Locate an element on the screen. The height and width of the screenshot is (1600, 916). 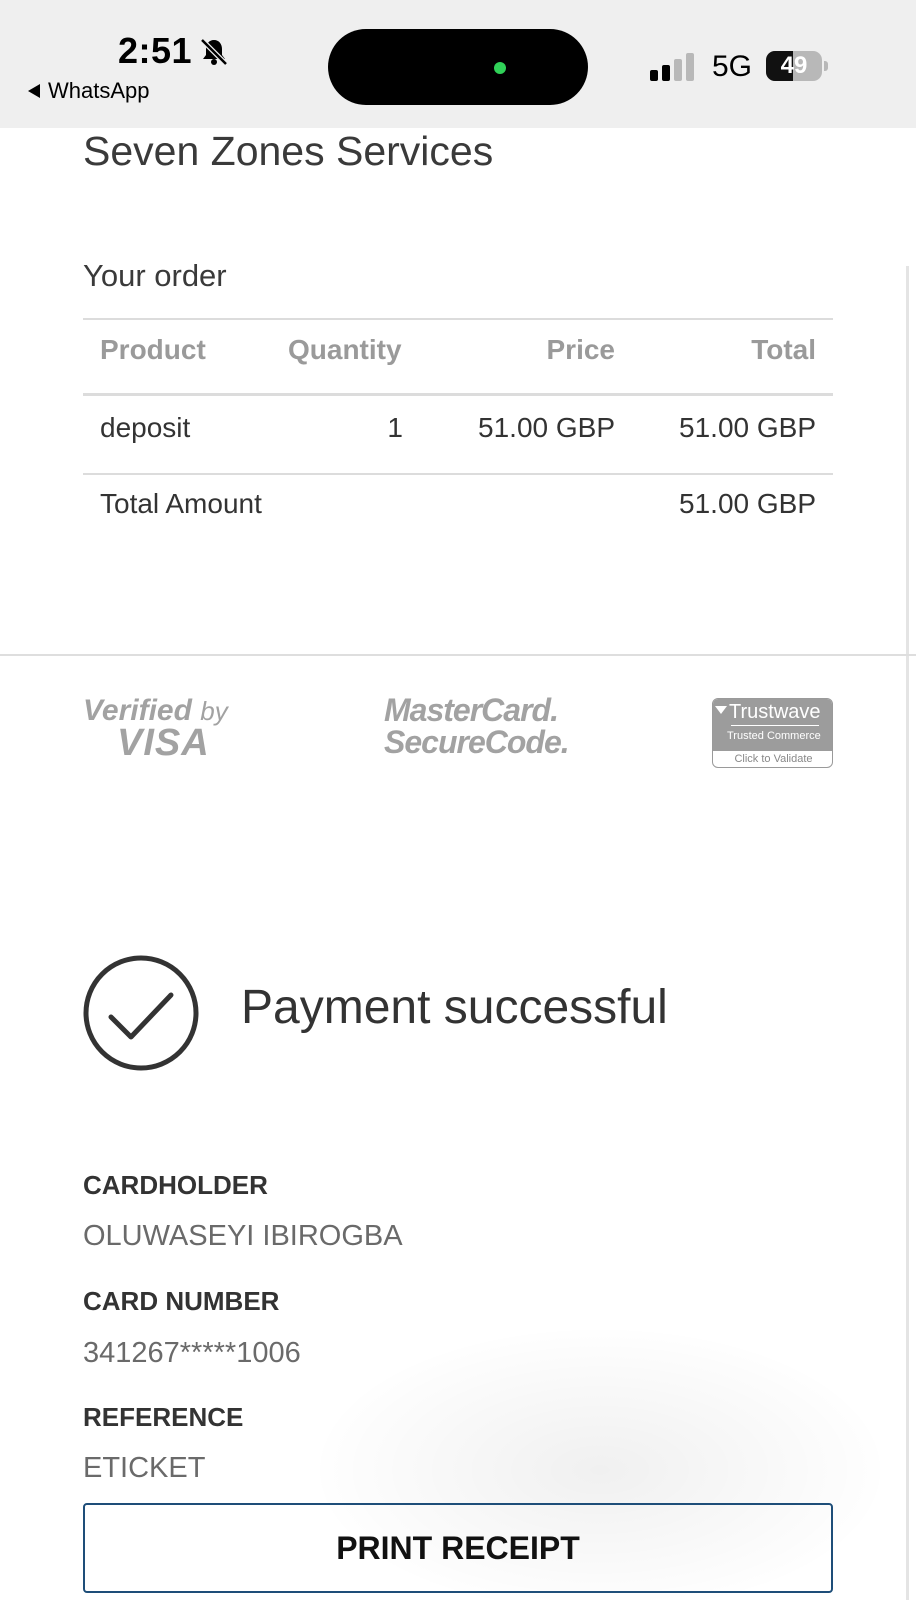
signal-bars-icon is located at coordinates (672, 67).